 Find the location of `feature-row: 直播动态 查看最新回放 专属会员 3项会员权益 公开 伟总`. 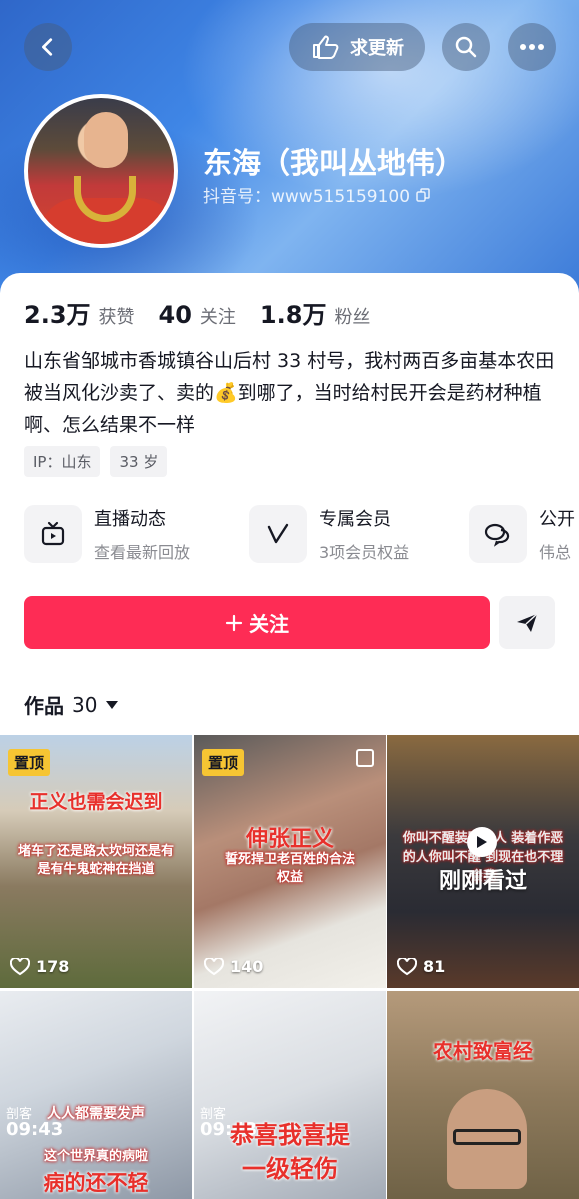

feature-row: 直播动态 查看最新回放 专属会员 3项会员权益 公开 伟总 is located at coordinates (301, 536).